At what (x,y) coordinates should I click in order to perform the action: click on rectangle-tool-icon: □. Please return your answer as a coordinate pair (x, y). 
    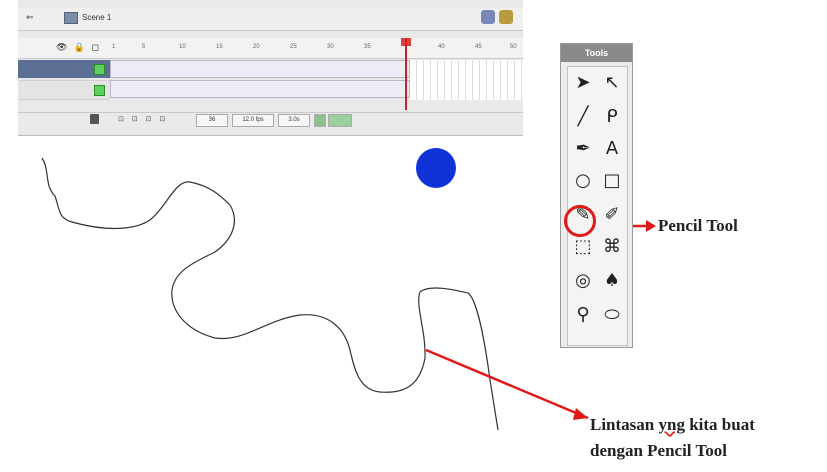
    Looking at the image, I should click on (612, 180).